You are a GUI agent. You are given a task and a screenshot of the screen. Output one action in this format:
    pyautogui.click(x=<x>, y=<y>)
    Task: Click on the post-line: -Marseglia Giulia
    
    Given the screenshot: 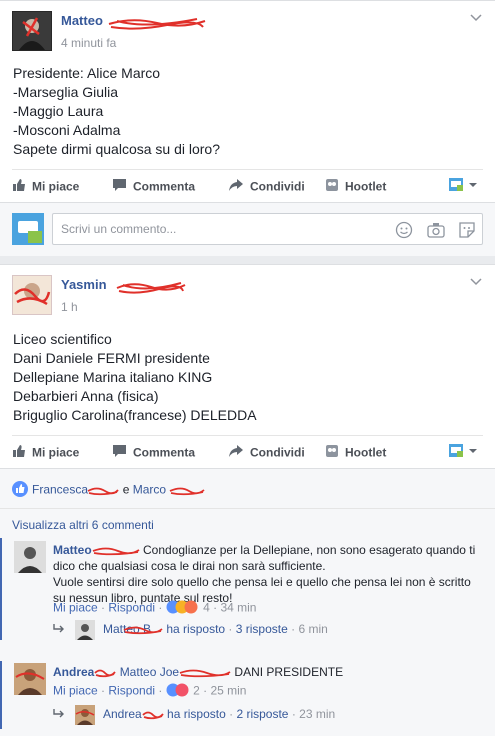 What is the action you would take?
    pyautogui.click(x=66, y=92)
    